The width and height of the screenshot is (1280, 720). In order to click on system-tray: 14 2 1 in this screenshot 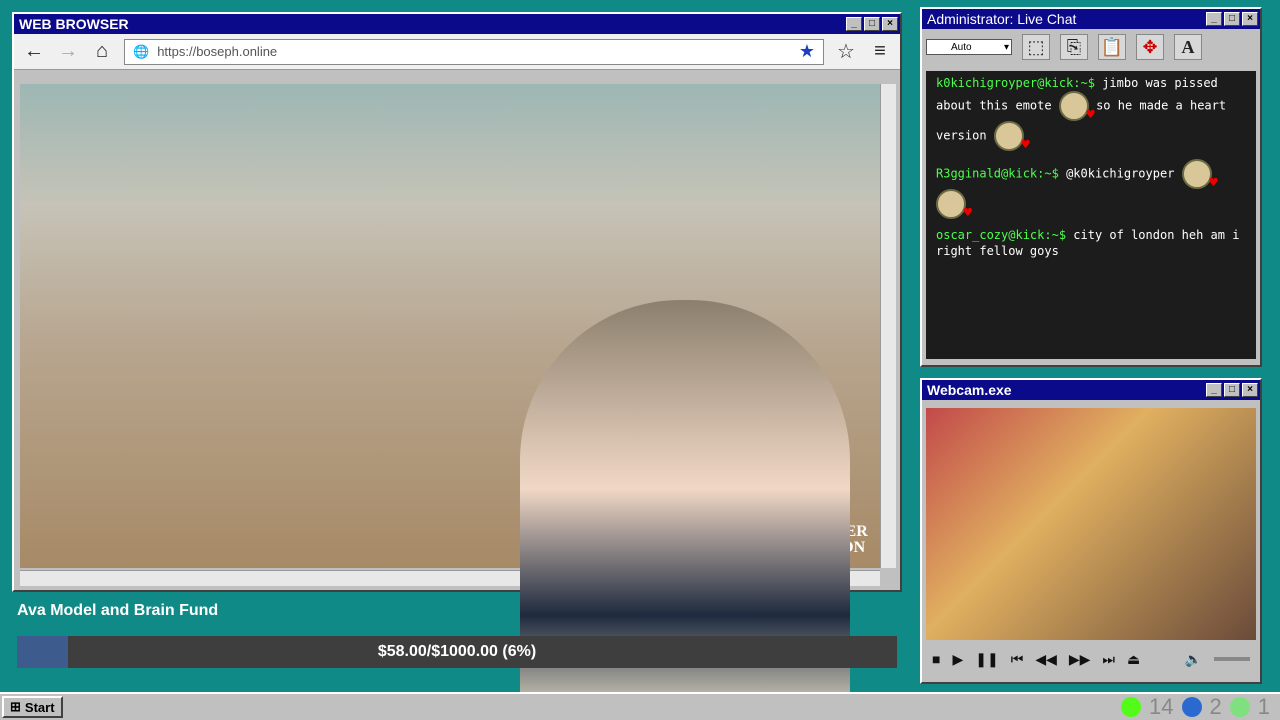, I will do `click(1199, 707)`.